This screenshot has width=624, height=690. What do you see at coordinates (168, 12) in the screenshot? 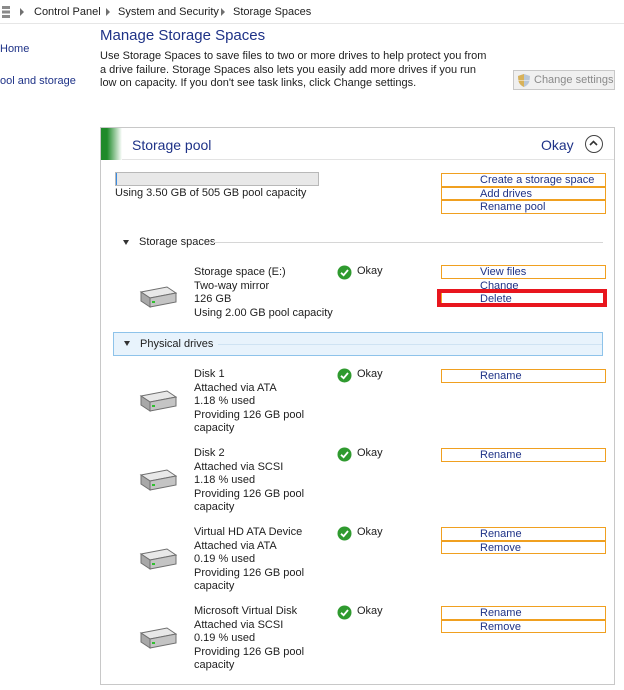
I see `breadcrumb-system-security: System and Security` at bounding box center [168, 12].